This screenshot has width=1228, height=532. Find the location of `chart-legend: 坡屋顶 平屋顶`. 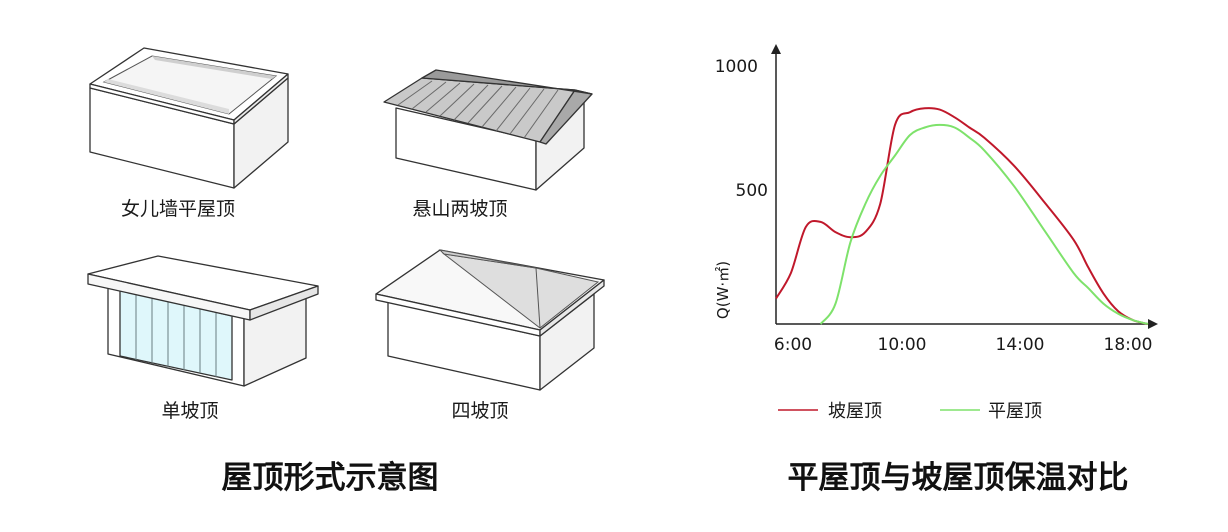

chart-legend: 坡屋顶 平屋顶 is located at coordinates (910, 411).